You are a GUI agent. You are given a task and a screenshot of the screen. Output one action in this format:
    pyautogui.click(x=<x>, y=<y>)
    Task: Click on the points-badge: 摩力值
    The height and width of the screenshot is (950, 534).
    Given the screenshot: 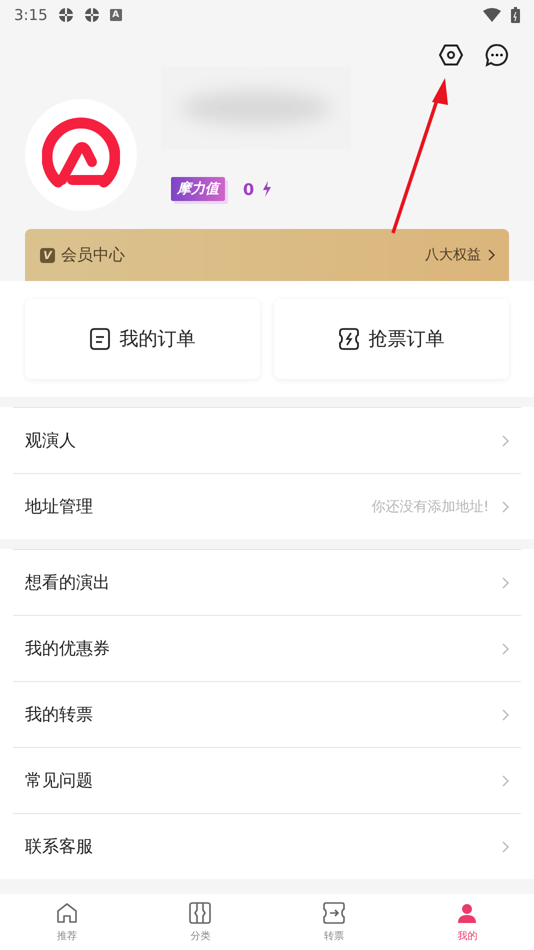 What is the action you would take?
    pyautogui.click(x=198, y=189)
    